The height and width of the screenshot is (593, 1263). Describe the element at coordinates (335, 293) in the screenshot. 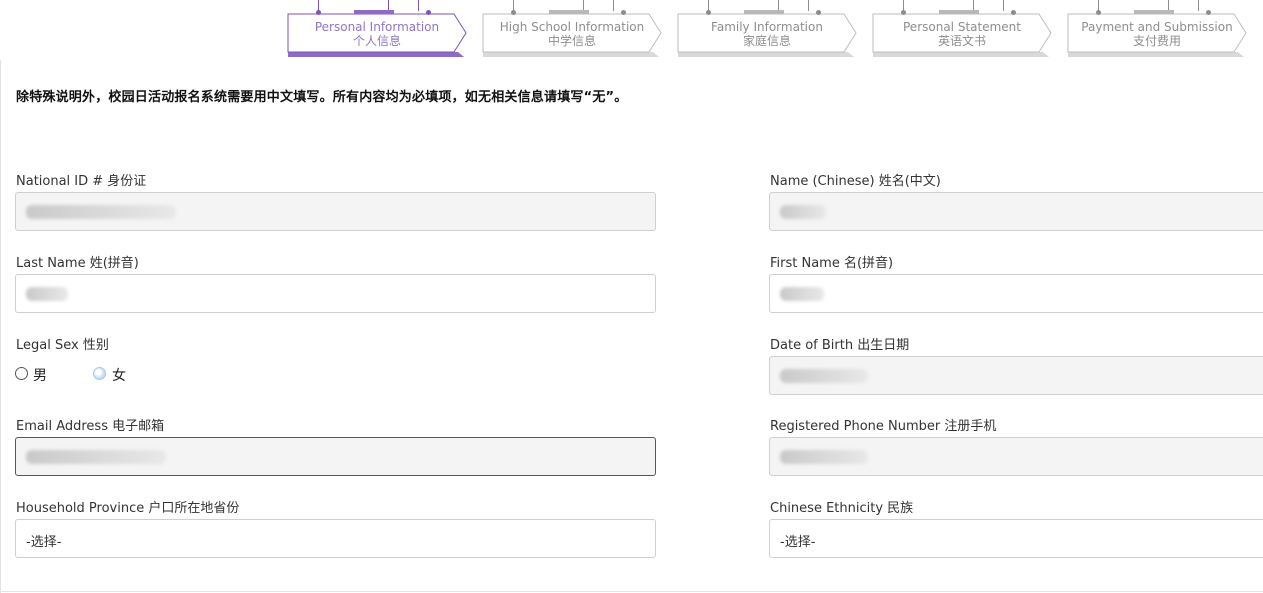

I see `last-name-field` at that location.